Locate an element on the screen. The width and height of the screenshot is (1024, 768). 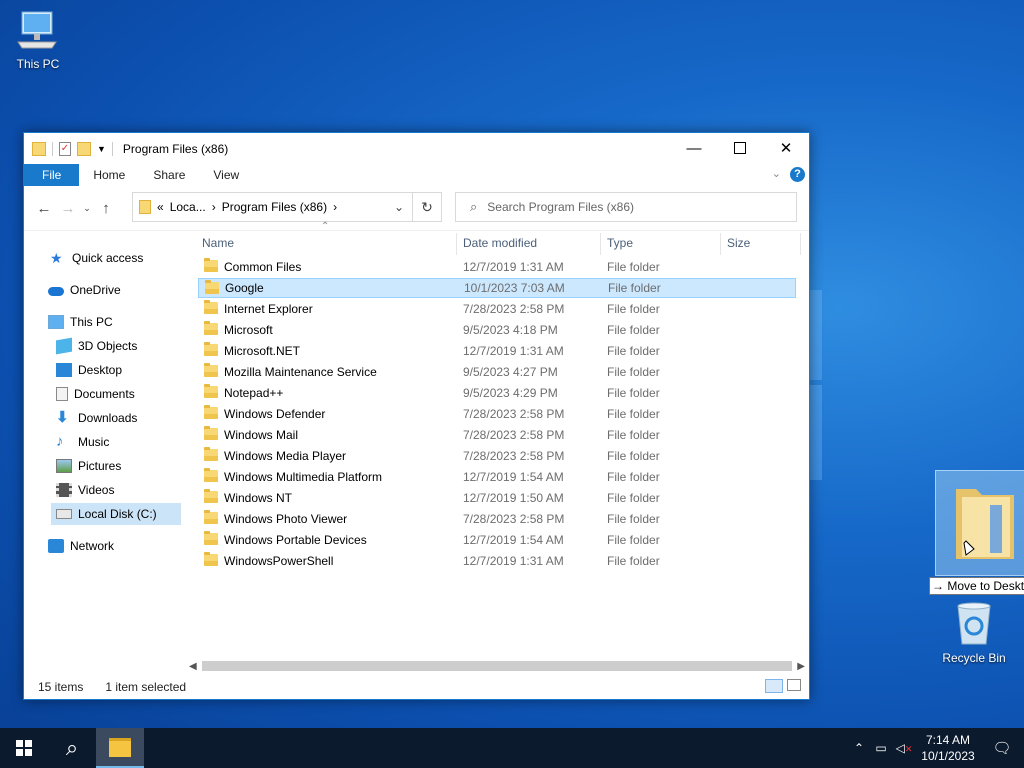
nav-music: ♪ Music is located at coordinates (82, 442).